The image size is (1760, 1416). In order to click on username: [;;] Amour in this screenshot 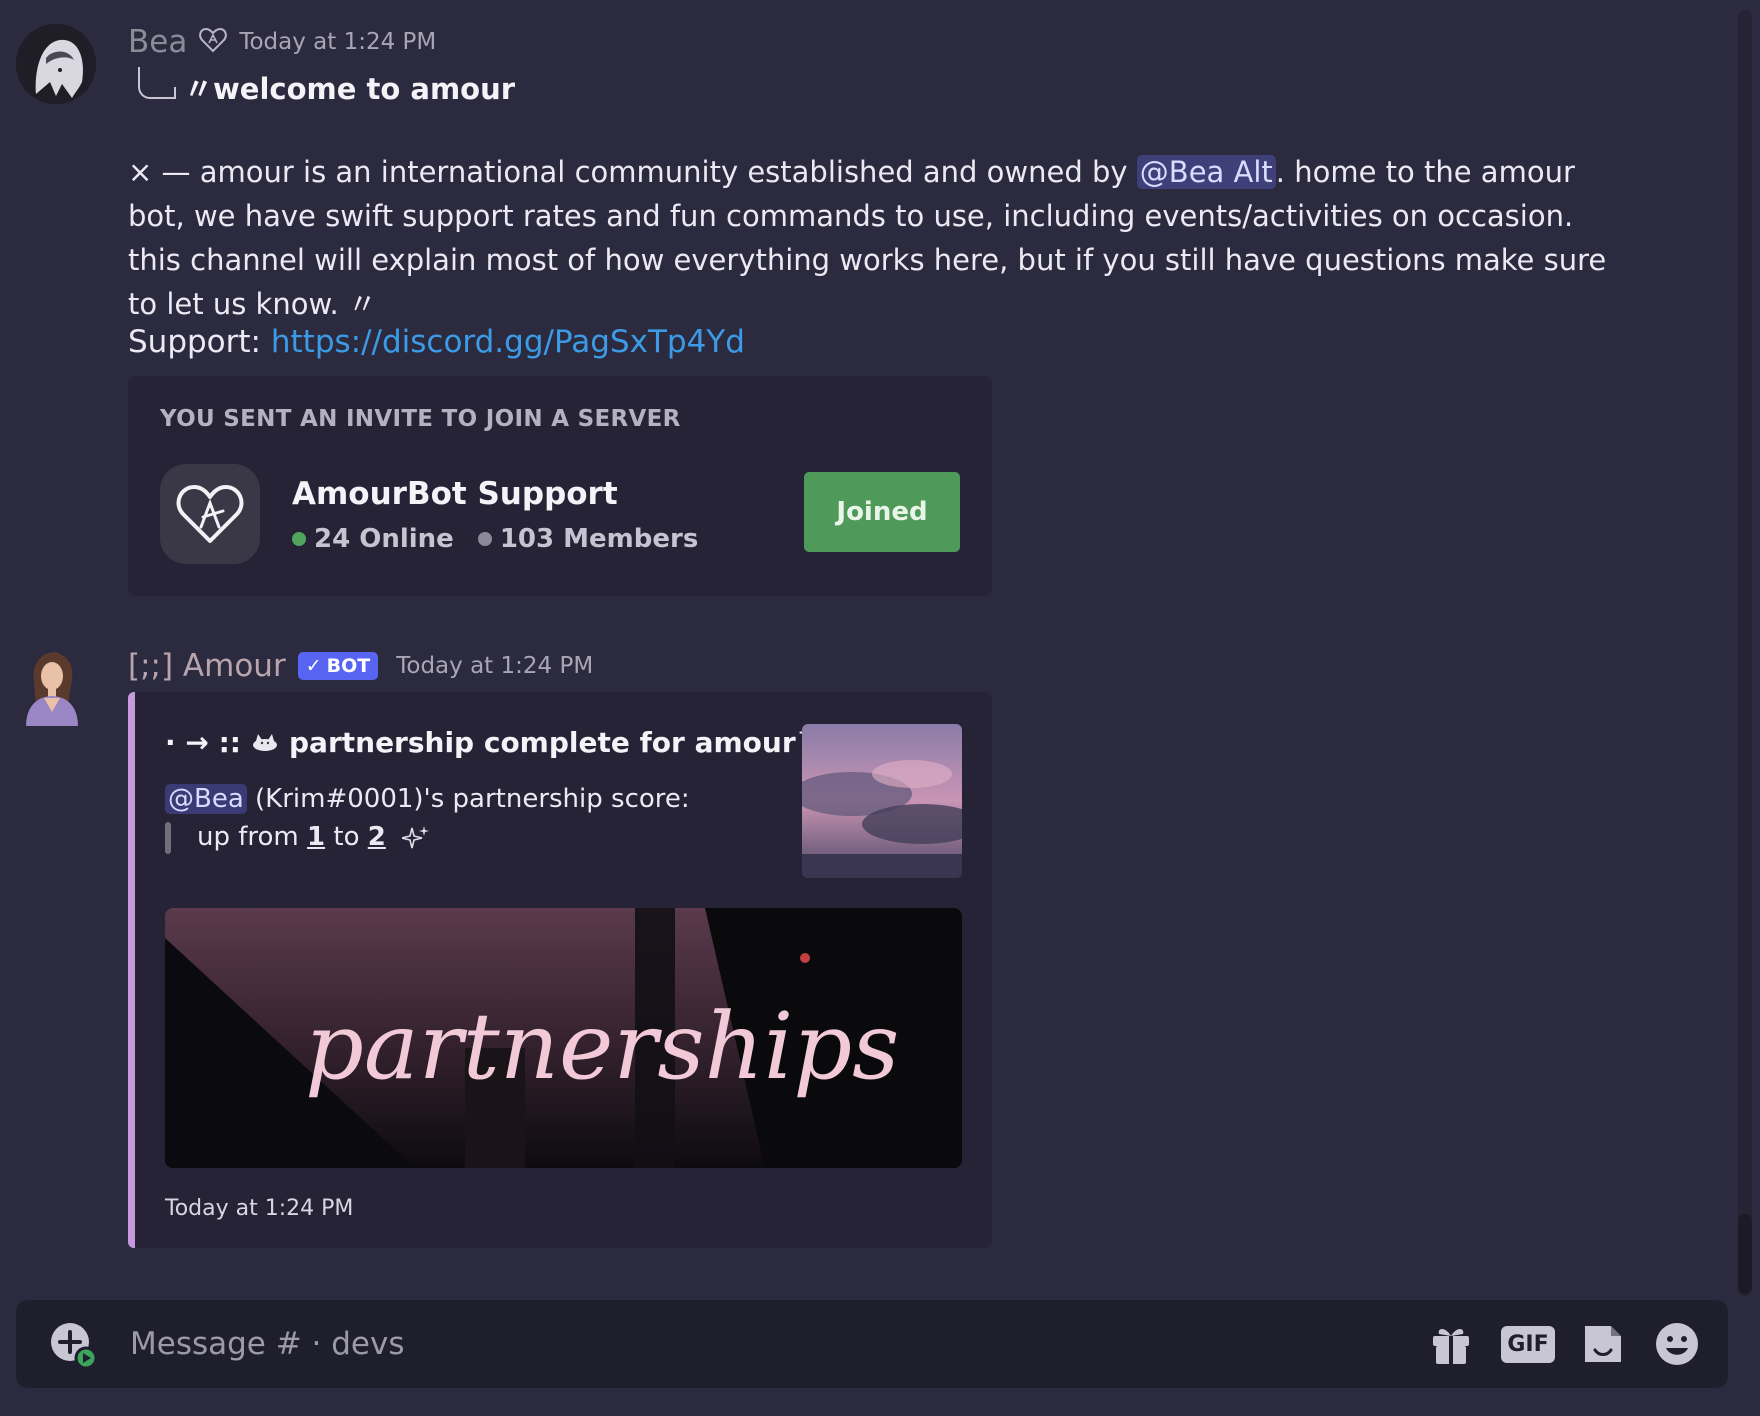, I will do `click(207, 666)`.